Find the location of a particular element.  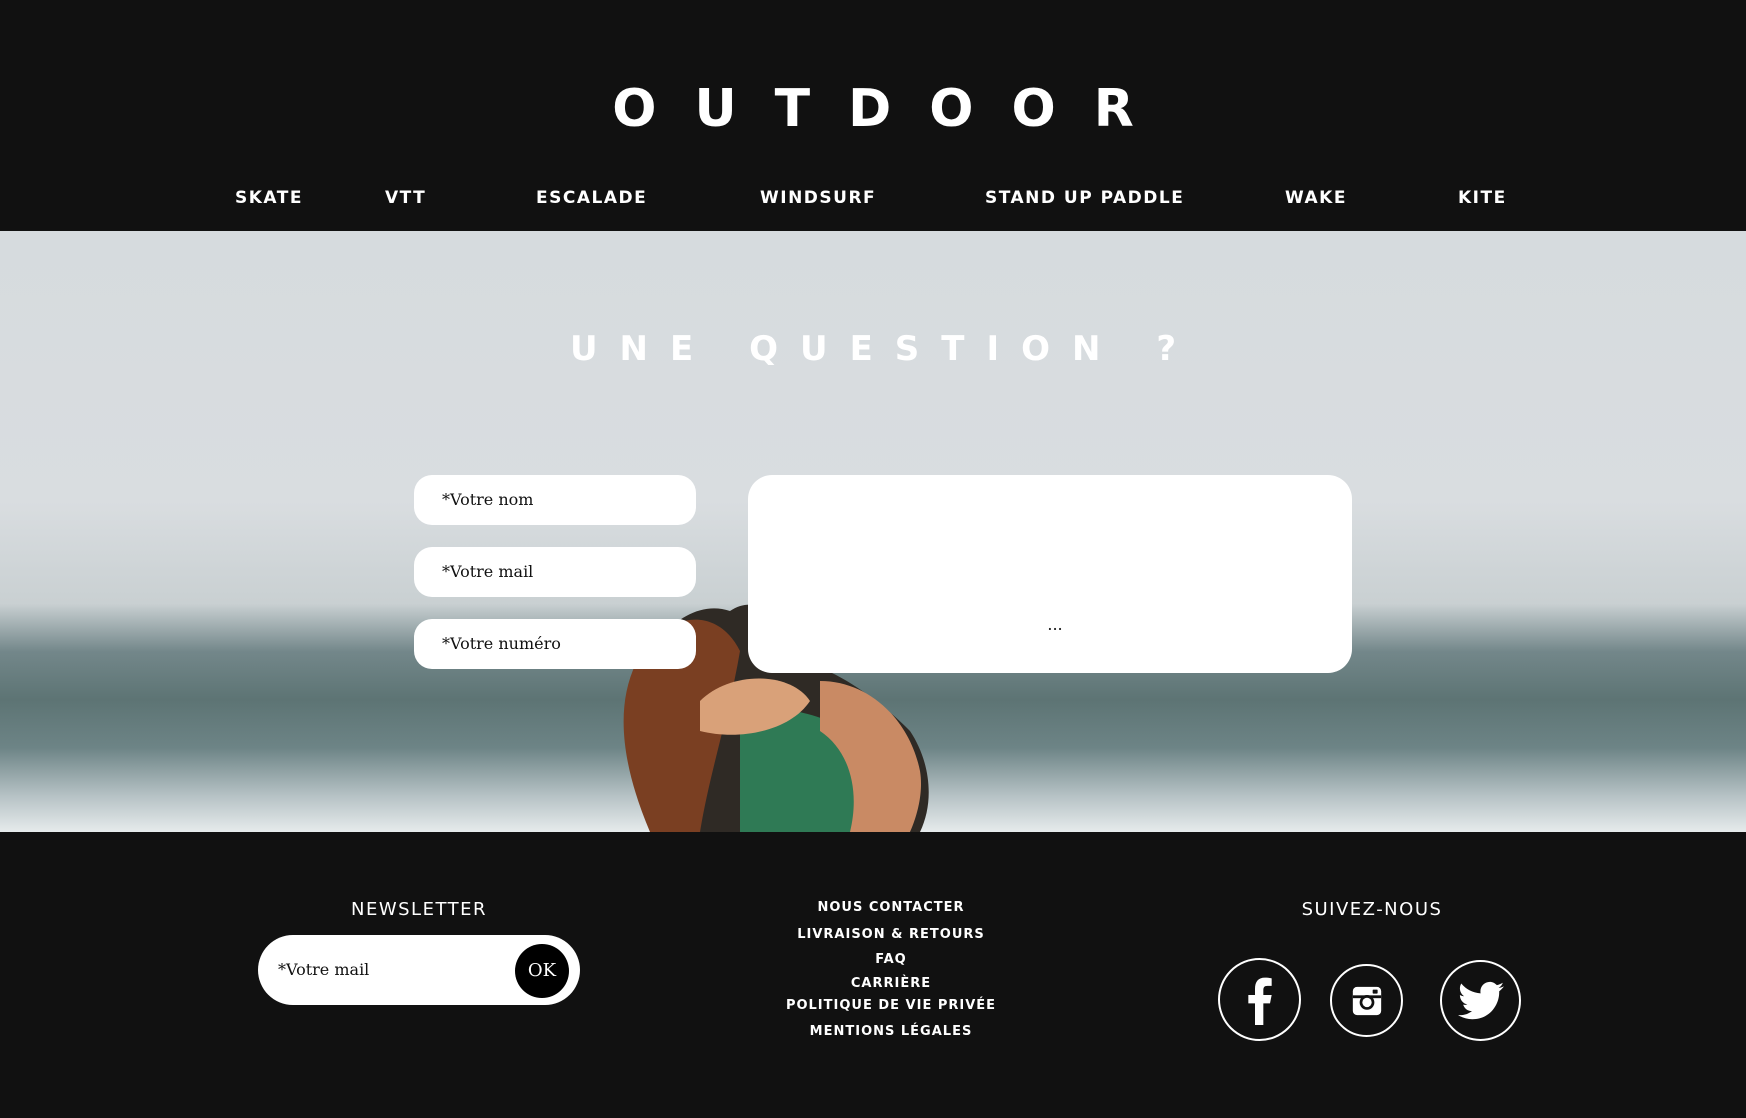

nav-item-wake: WAKE is located at coordinates (1316, 198).